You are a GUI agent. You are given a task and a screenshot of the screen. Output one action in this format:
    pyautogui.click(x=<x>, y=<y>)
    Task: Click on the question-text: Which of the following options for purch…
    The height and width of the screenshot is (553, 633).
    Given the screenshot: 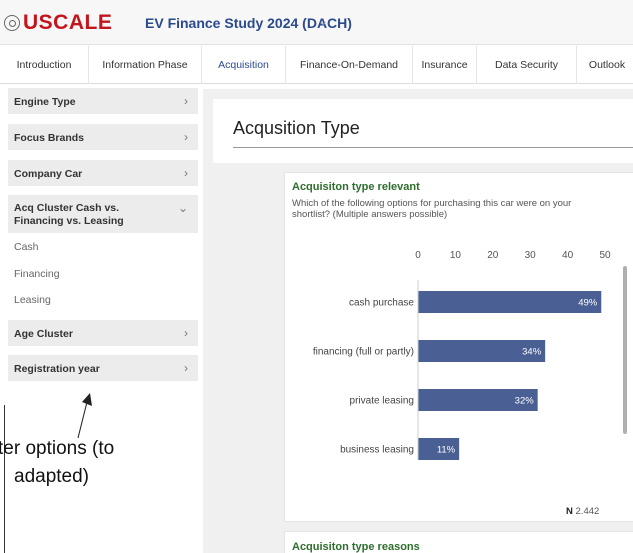 What is the action you would take?
    pyautogui.click(x=432, y=209)
    